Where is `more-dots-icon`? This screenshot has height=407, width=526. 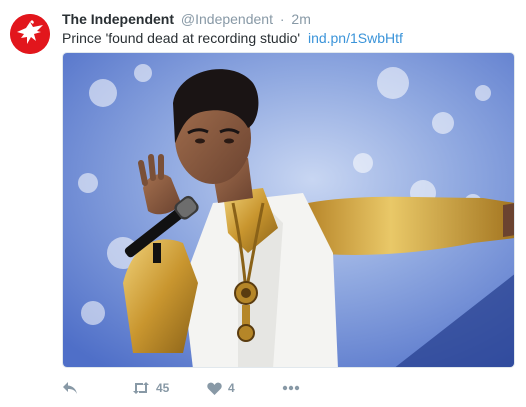
more-dots-icon is located at coordinates (291, 388).